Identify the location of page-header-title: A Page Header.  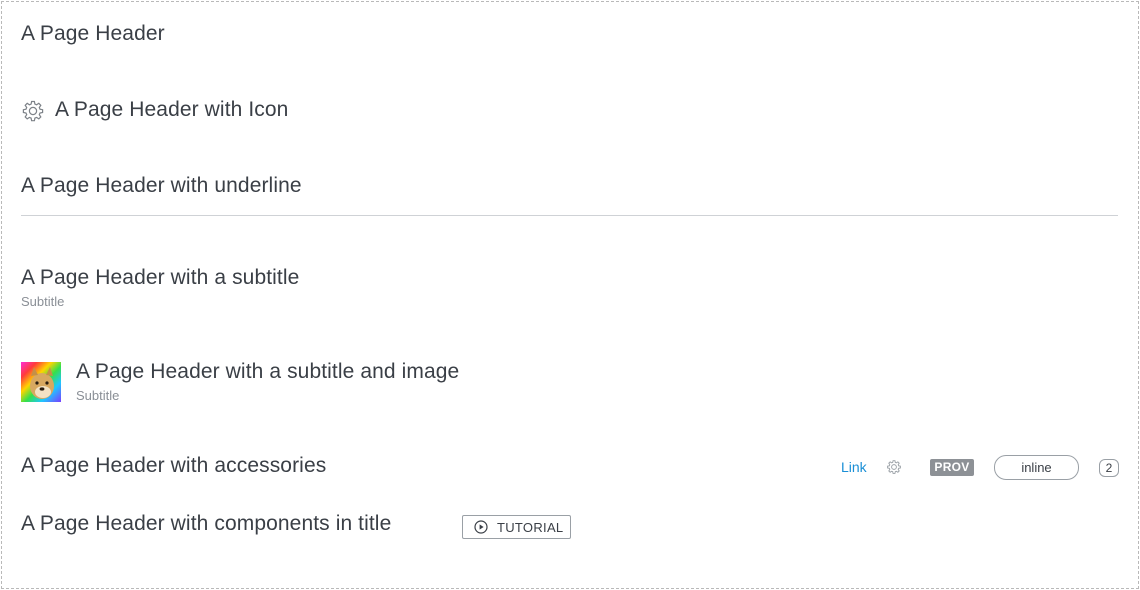
(93, 33).